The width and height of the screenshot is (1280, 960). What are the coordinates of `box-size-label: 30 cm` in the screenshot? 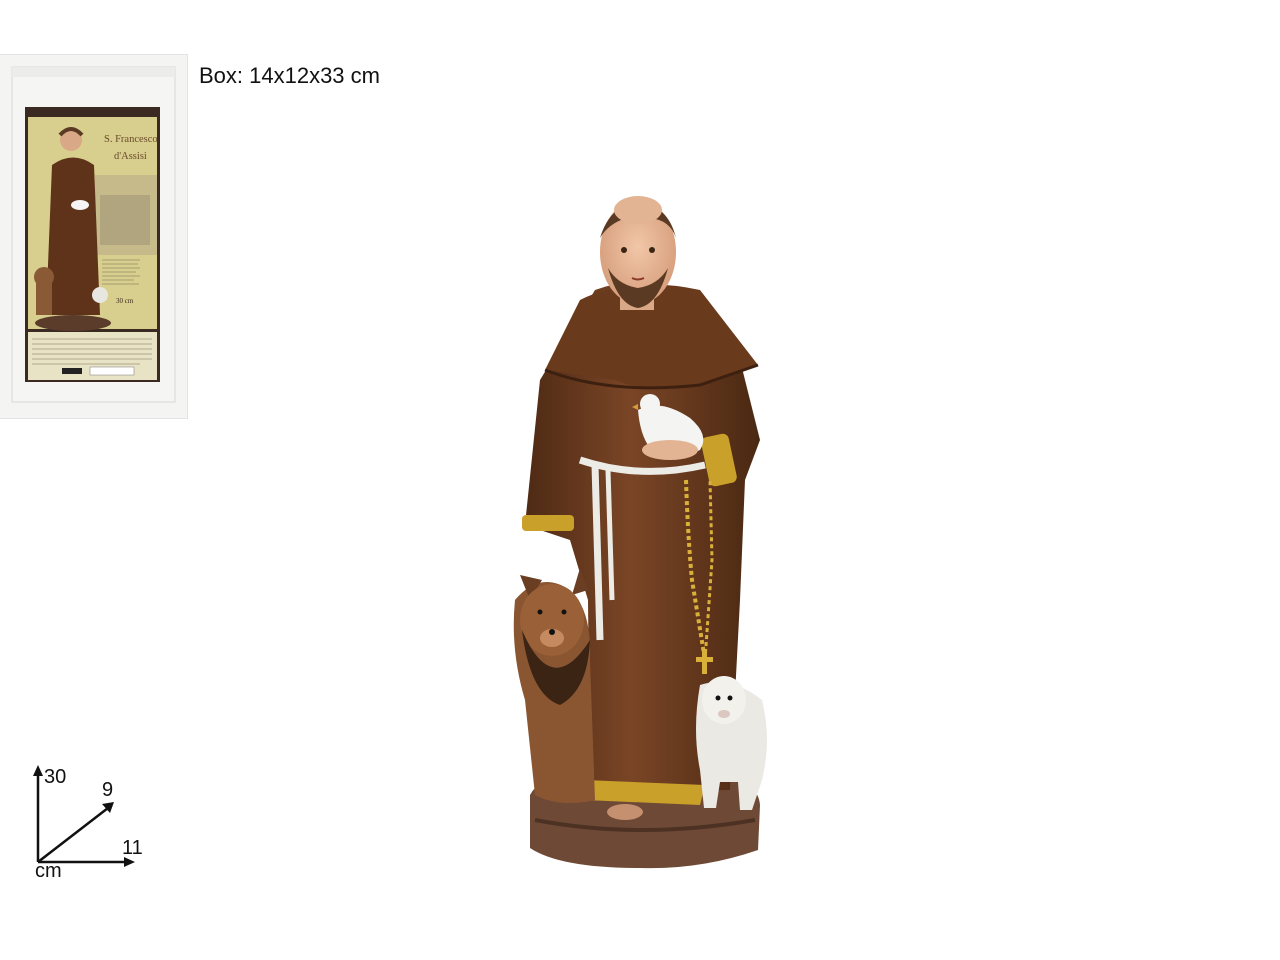 It's located at (125, 301).